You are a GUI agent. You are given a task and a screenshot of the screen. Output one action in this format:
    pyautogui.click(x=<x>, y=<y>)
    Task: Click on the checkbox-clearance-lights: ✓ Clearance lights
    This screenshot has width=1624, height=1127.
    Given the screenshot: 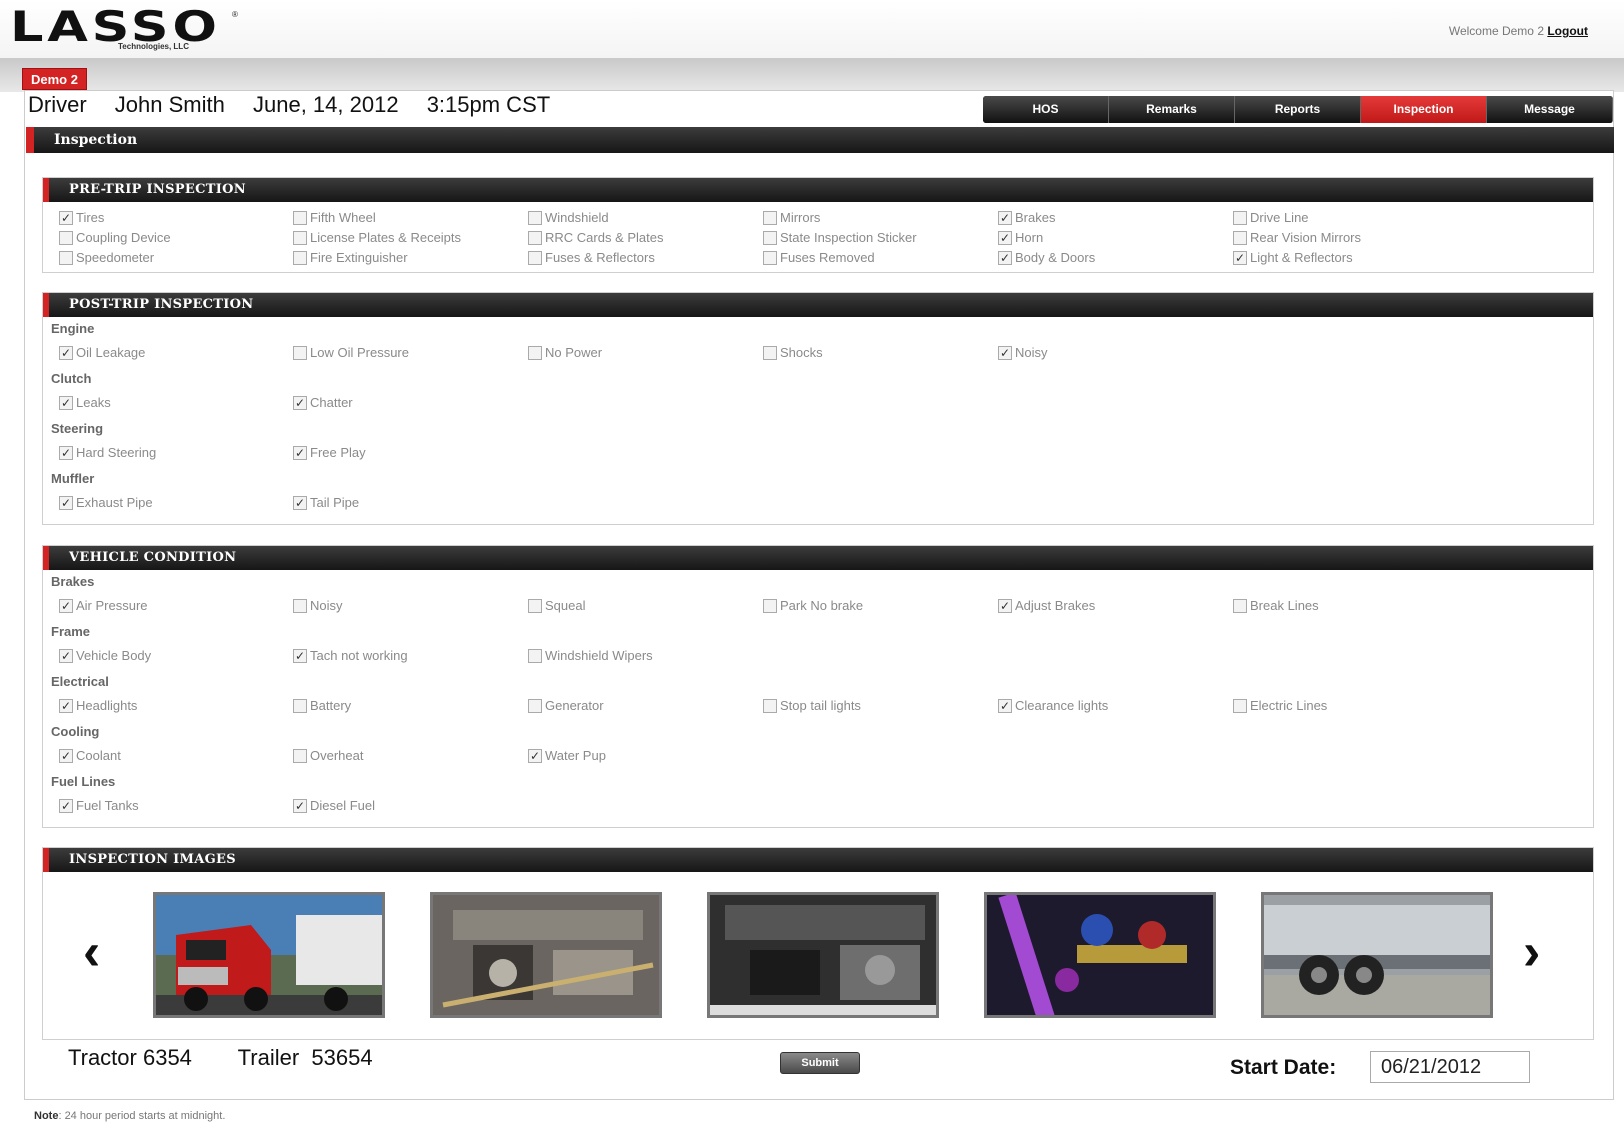 What is the action you would take?
    pyautogui.click(x=1053, y=705)
    